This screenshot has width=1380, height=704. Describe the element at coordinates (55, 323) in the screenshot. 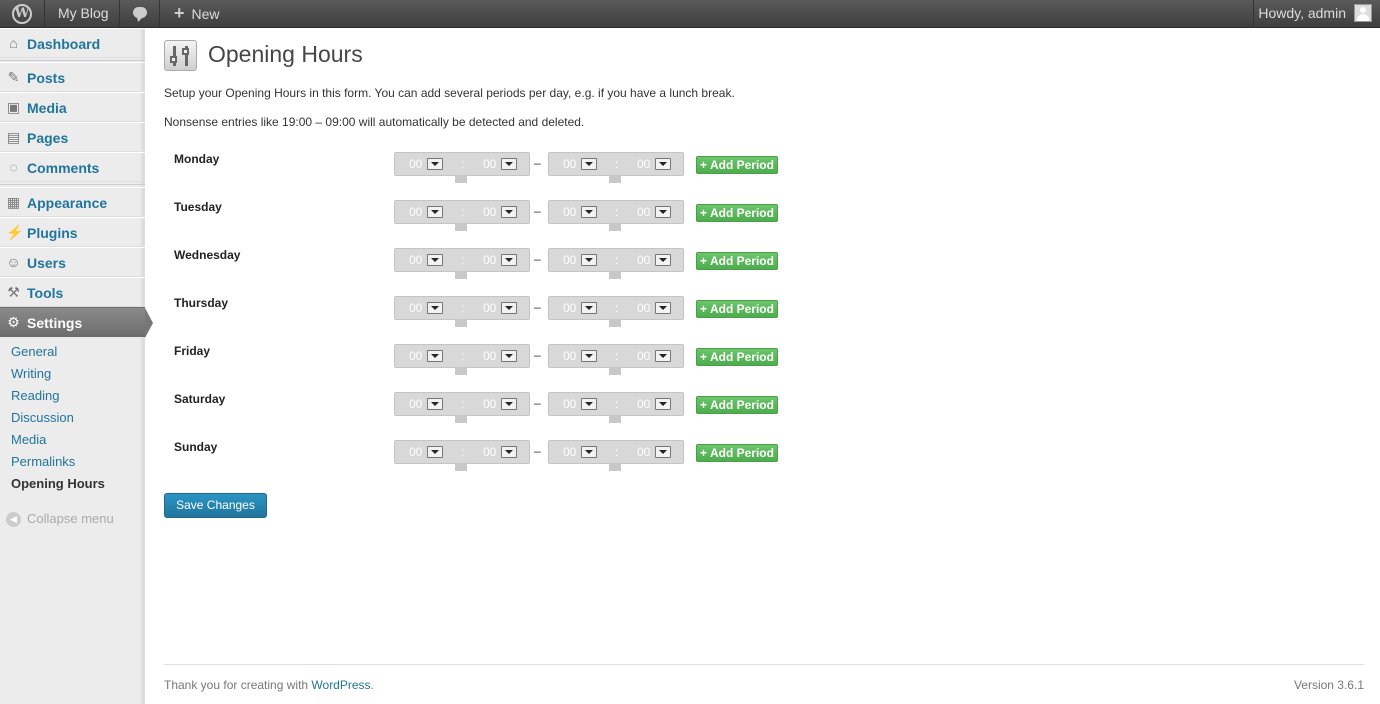

I see `sidebar-item-label: Settings` at that location.